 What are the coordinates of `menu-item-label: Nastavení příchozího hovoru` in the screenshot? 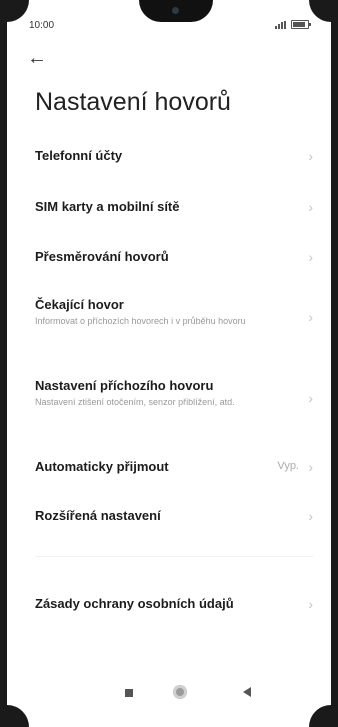 It's located at (124, 385).